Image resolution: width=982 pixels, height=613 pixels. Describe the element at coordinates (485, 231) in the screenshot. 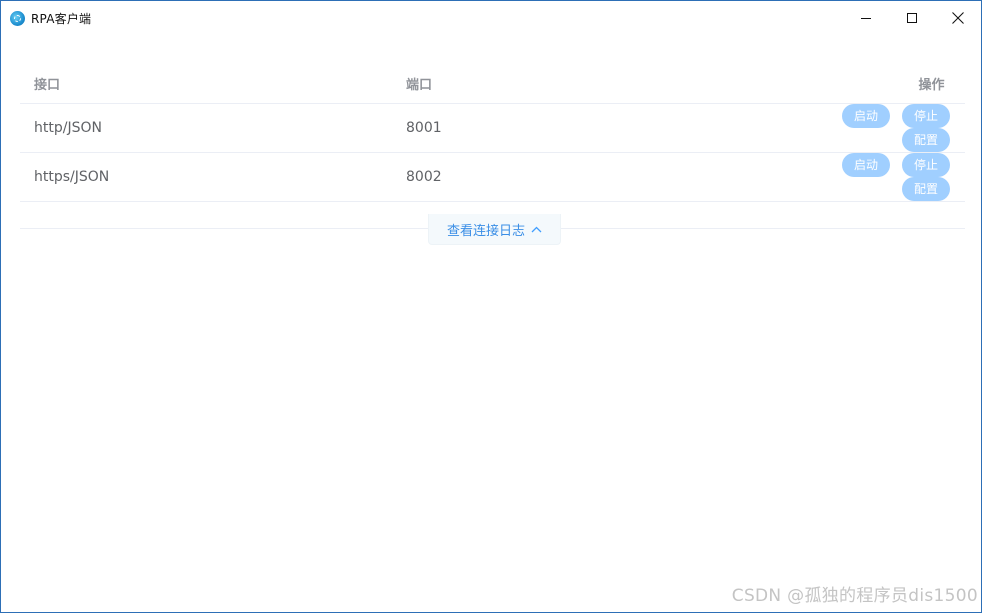

I see `log-toggle-label: 查看连接日志` at that location.